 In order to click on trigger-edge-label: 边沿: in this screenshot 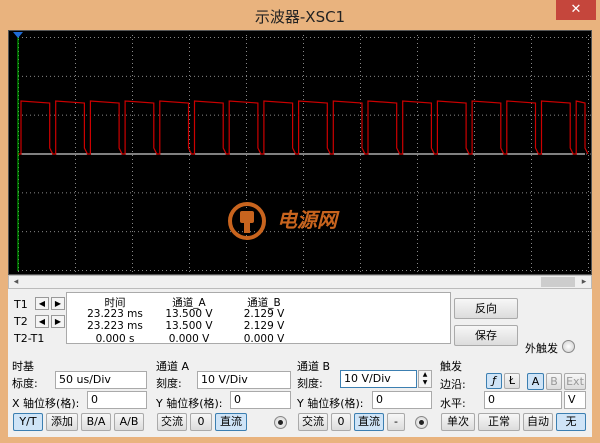, I will do `click(453, 384)`.